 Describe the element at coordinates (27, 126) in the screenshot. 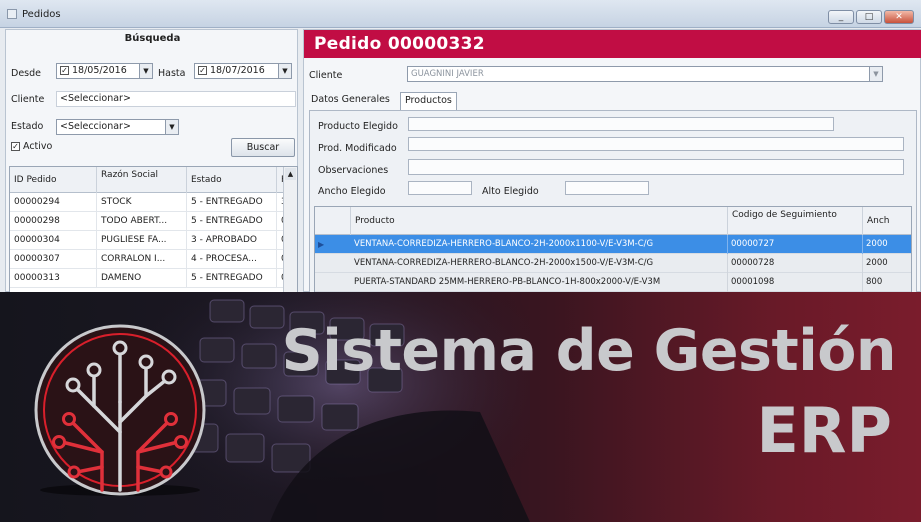

I see `estado-label: Estado` at that location.